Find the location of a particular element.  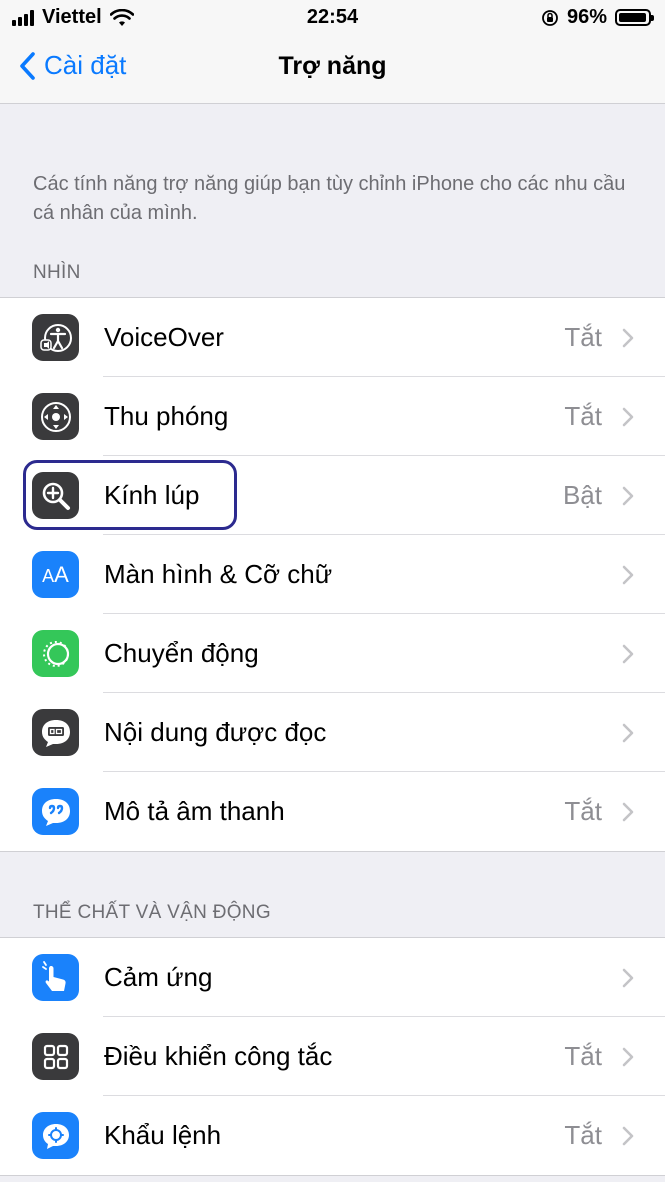

row-label: Cảm ứng is located at coordinates (158, 977).